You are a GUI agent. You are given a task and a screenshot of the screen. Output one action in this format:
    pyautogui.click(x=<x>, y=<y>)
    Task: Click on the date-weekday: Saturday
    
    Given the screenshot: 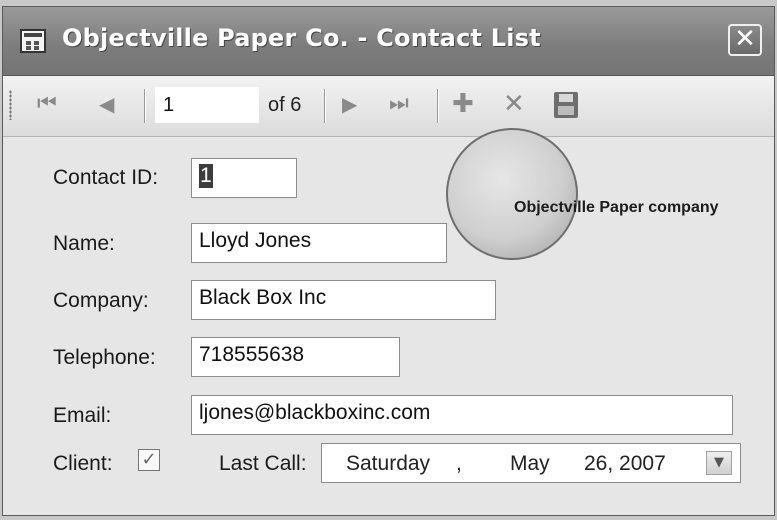 What is the action you would take?
    pyautogui.click(x=388, y=463)
    